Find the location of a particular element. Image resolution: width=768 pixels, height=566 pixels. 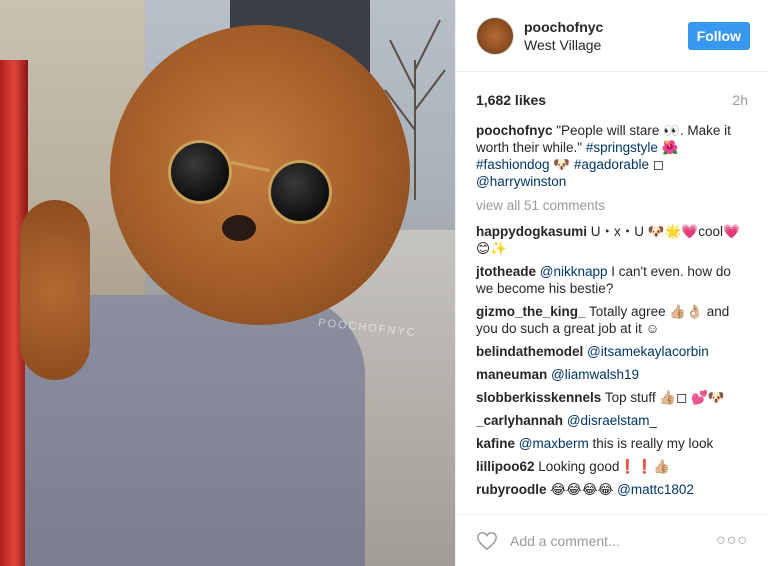

photo-sunglass-right is located at coordinates (300, 192).